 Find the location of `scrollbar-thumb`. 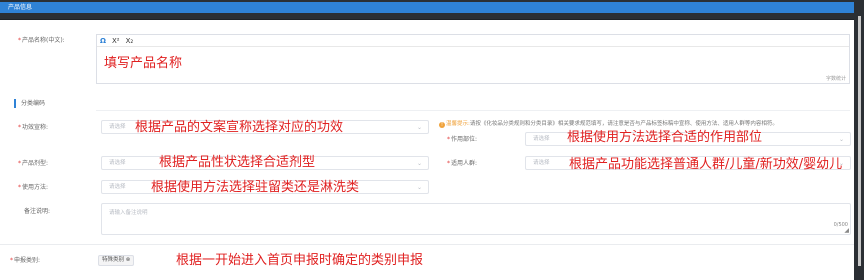

scrollbar-thumb is located at coordinates (859, 141).